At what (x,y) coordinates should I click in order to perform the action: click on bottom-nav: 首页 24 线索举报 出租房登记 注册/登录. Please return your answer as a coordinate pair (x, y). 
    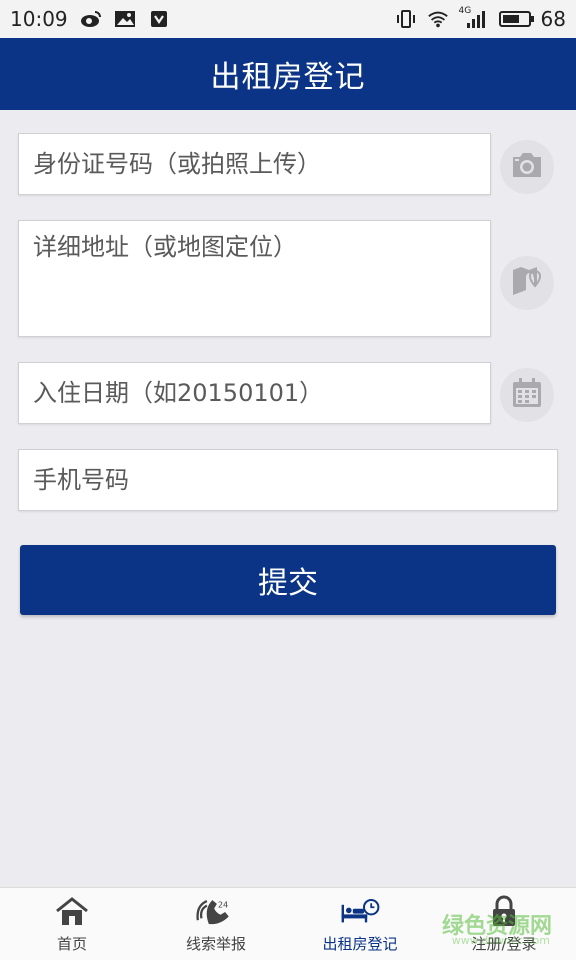
    Looking at the image, I should click on (288, 923).